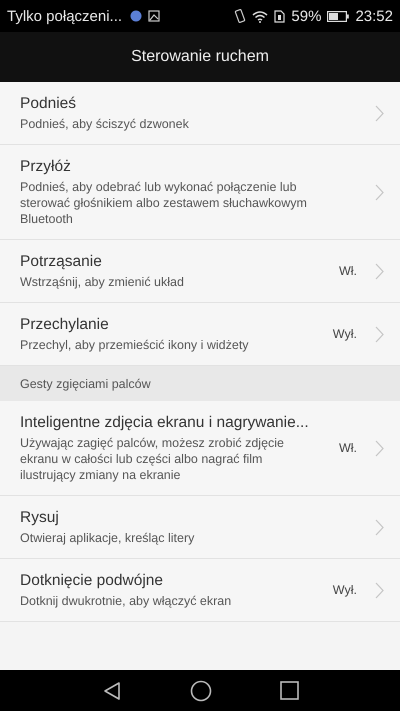 This screenshot has width=400, height=711. What do you see at coordinates (40, 518) in the screenshot?
I see `item-title: Rysuj` at bounding box center [40, 518].